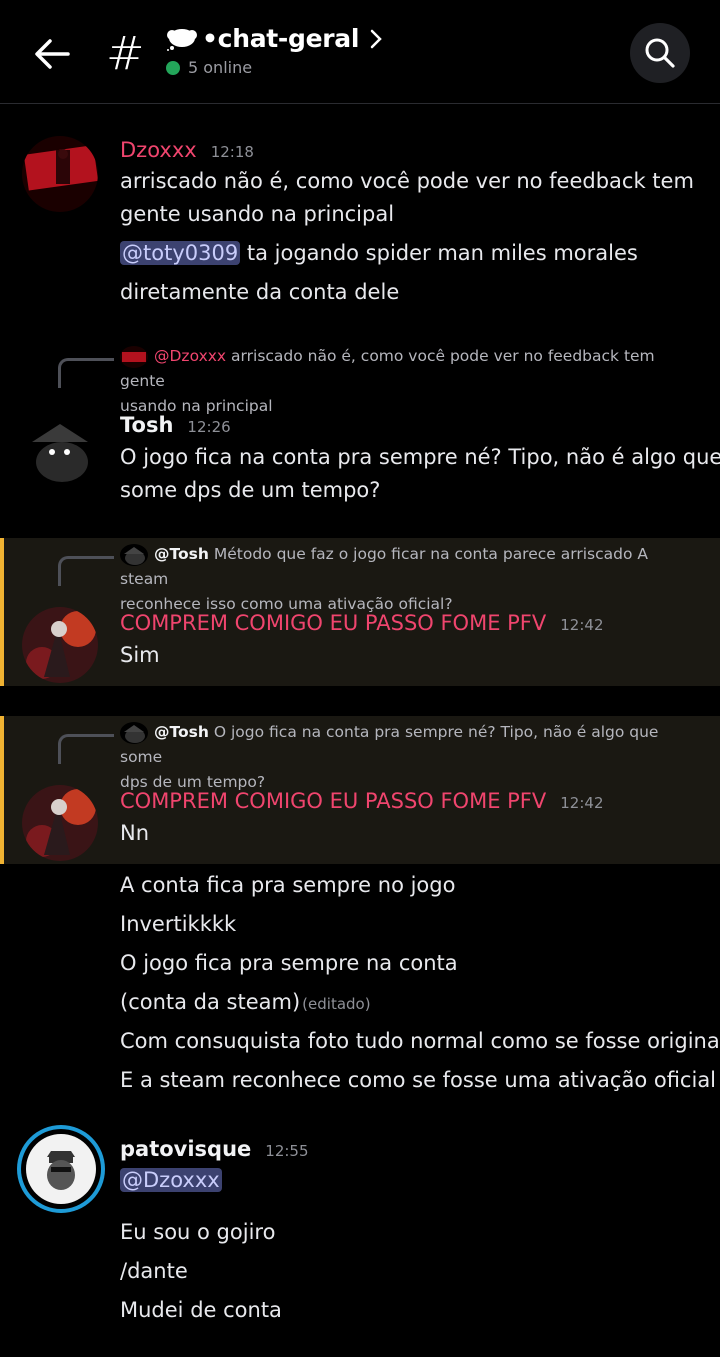 The height and width of the screenshot is (1357, 720). I want to click on message-line: /dante, so click(154, 1271).